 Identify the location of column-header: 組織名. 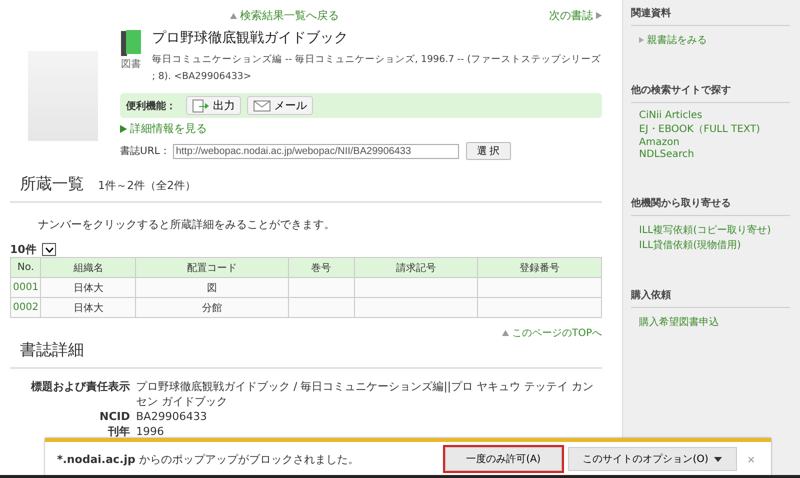
(88, 268).